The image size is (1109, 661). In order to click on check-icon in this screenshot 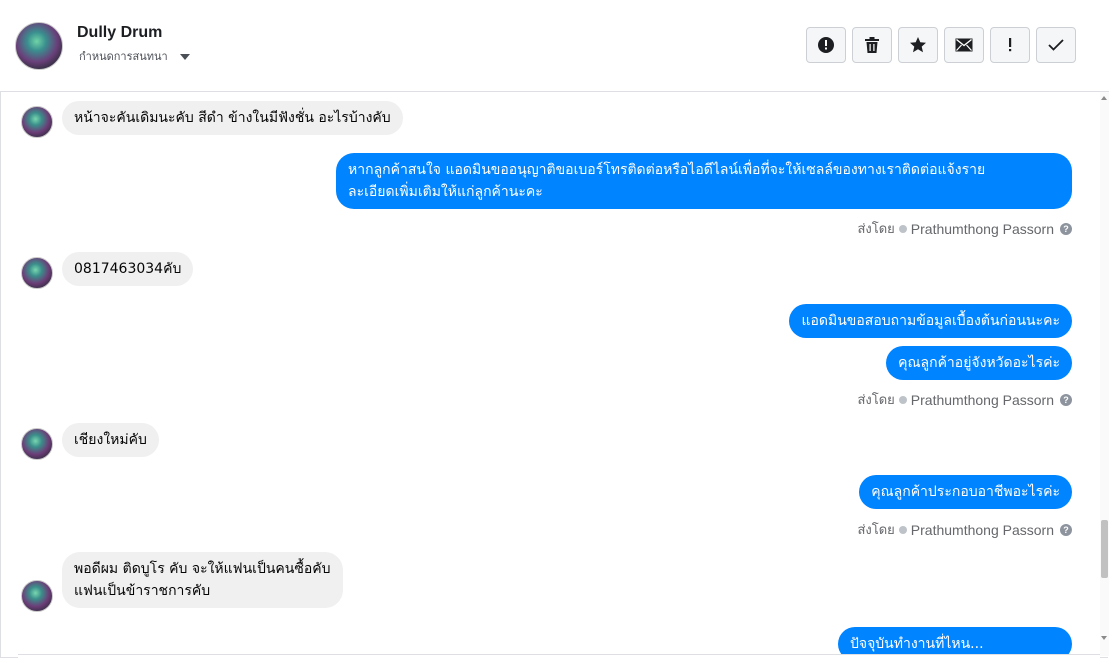, I will do `click(1056, 45)`.